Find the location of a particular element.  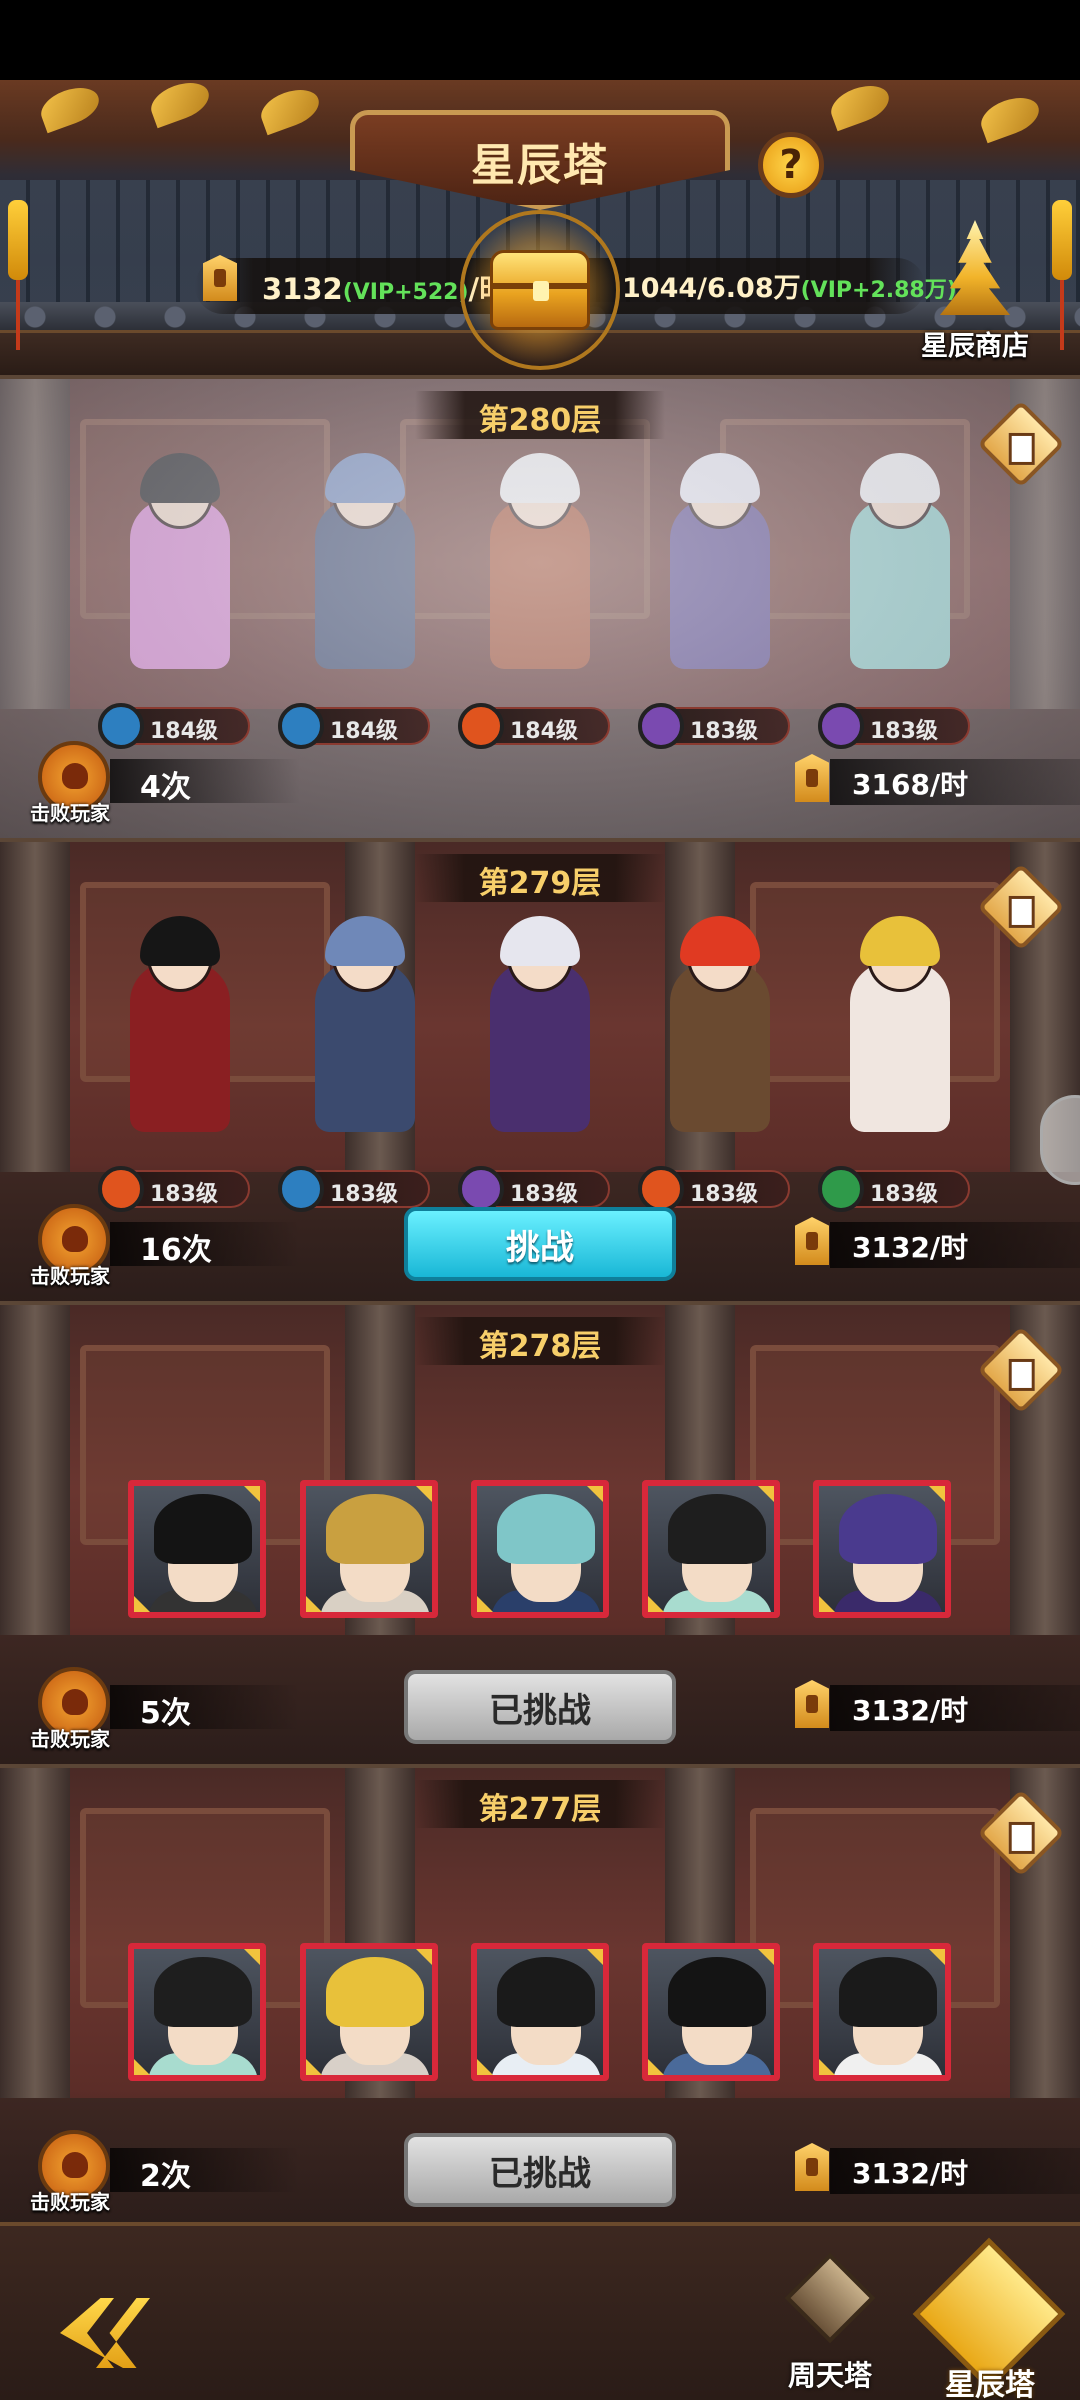

floor-label: 第278层 is located at coordinates (540, 1346).